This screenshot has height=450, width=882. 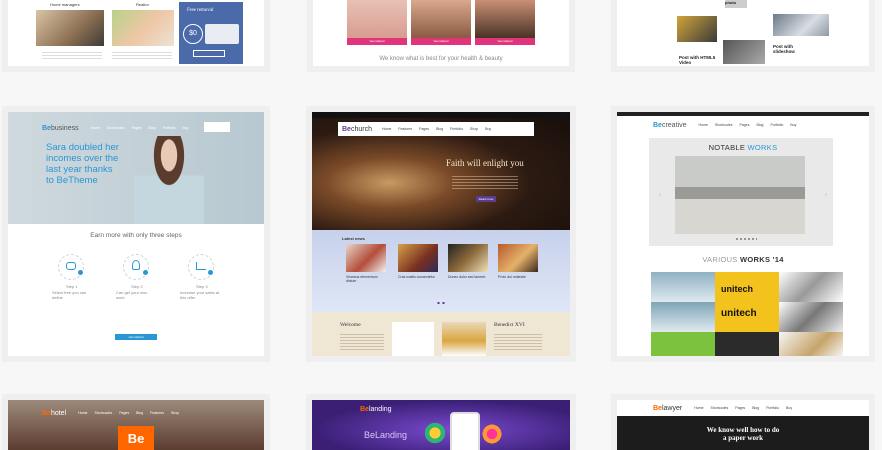 What do you see at coordinates (185, 128) in the screenshot?
I see `business-nav-buy: Buy` at bounding box center [185, 128].